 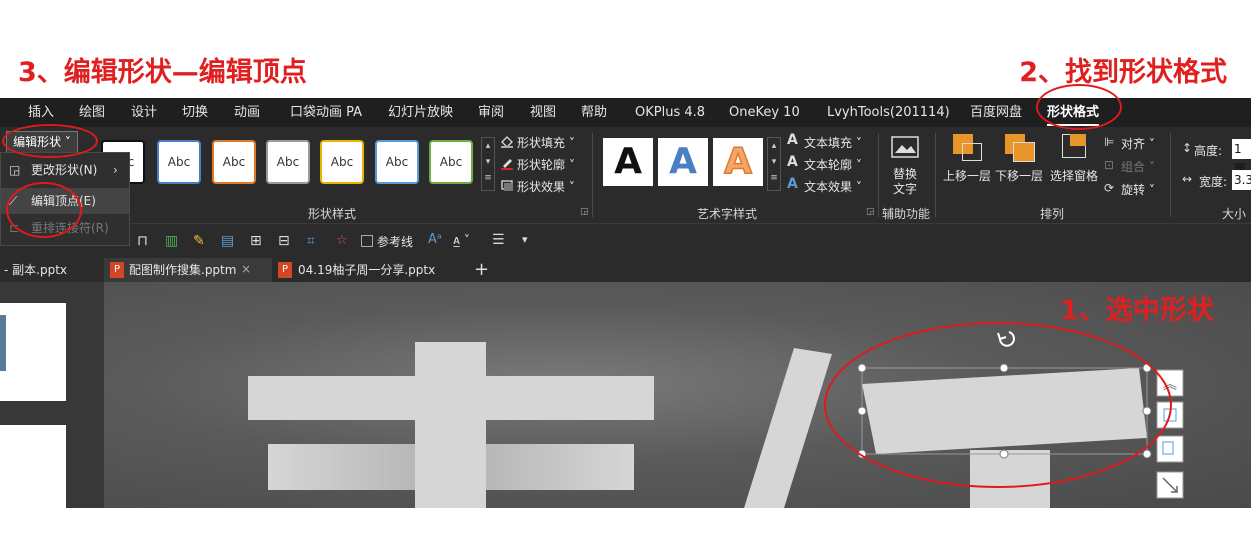 I want to click on tab-baidu-netdisk: 百度网盘, so click(x=996, y=112).